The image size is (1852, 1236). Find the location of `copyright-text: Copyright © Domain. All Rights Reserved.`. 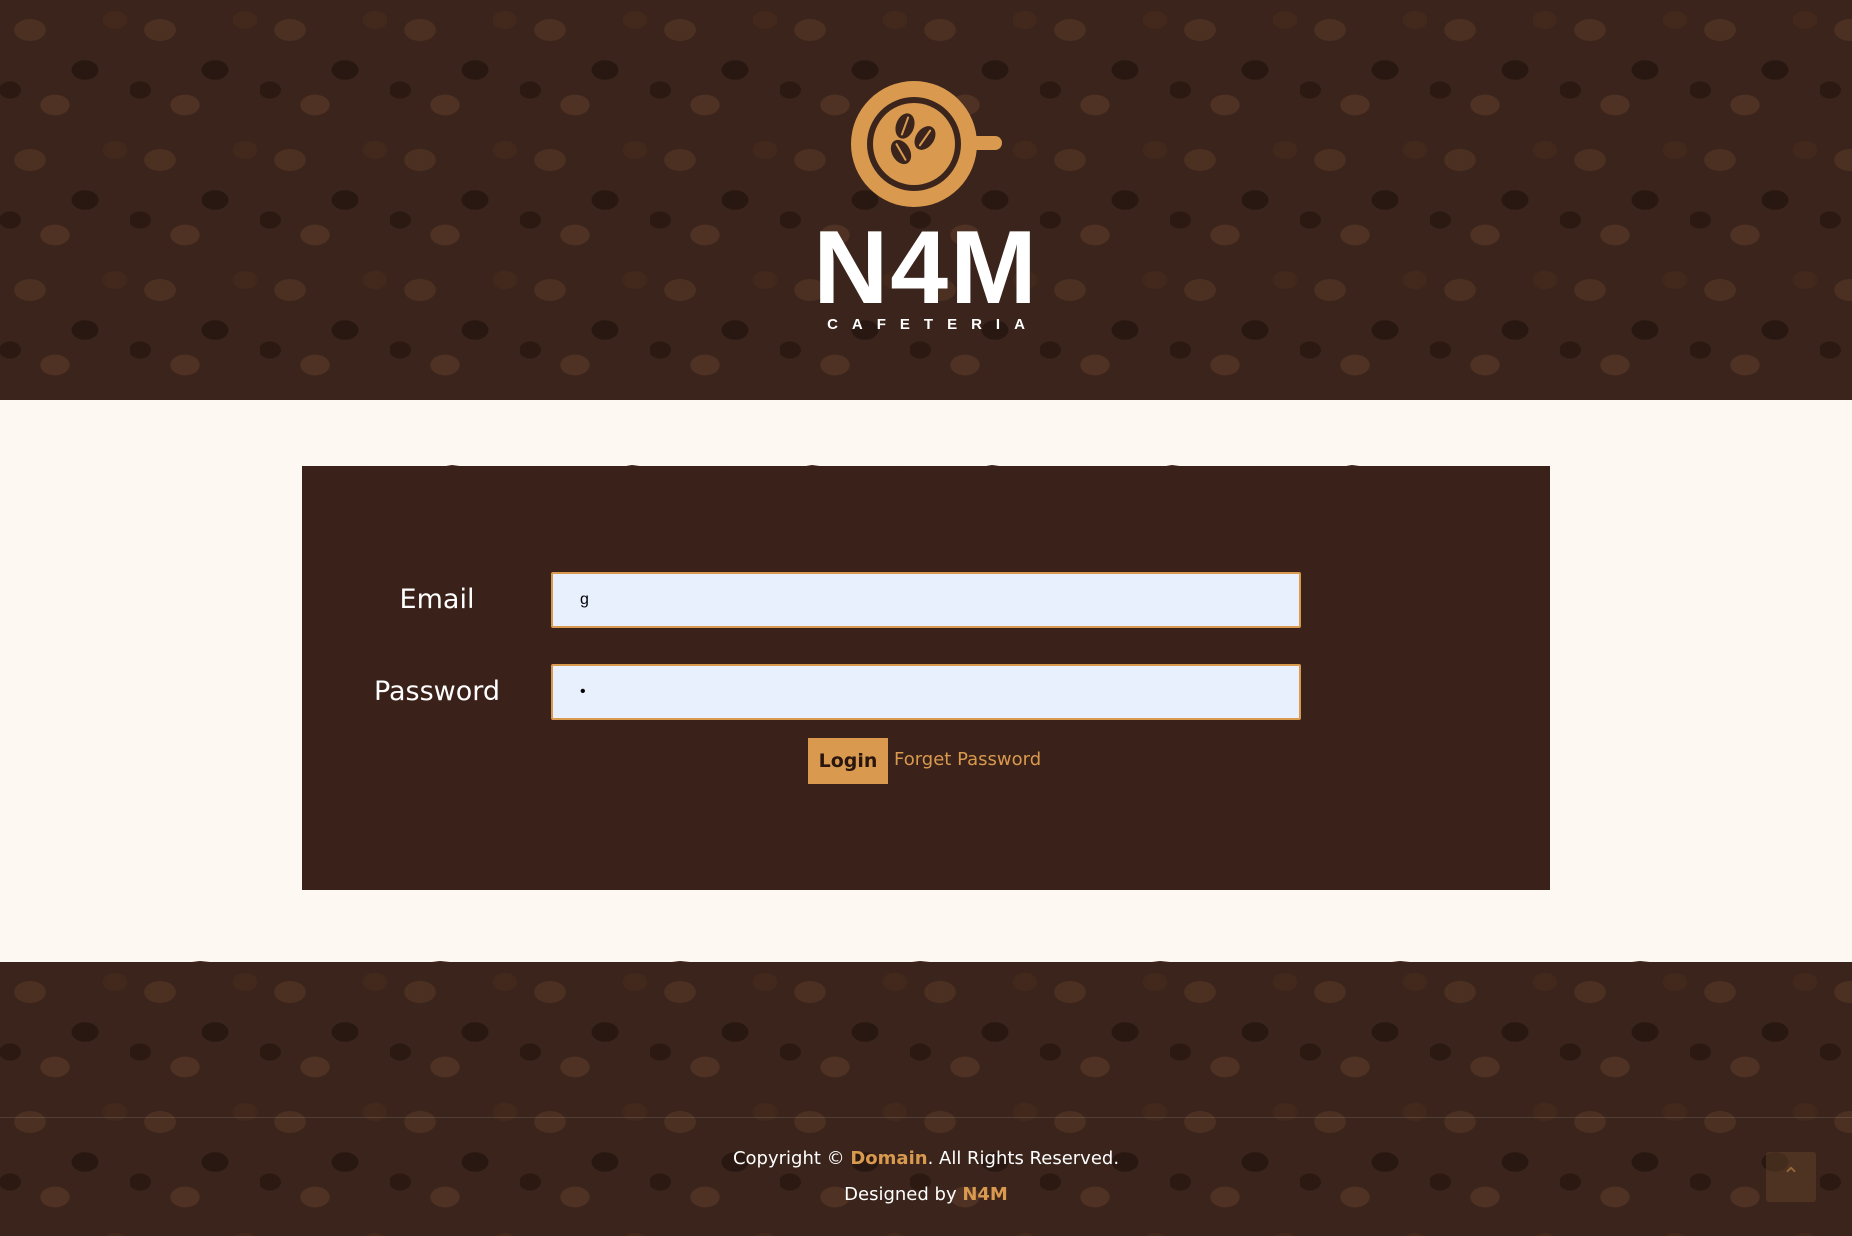

copyright-text: Copyright © Domain. All Rights Reserved. is located at coordinates (926, 1158).